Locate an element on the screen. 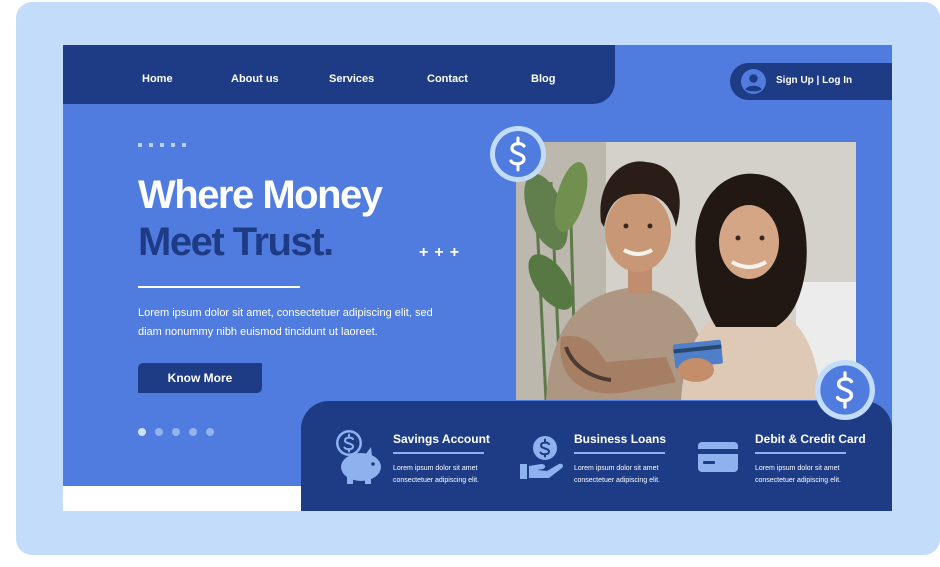 Image resolution: width=940 pixels, height=567 pixels. hero-title-line-1: Where Money is located at coordinates (260, 195).